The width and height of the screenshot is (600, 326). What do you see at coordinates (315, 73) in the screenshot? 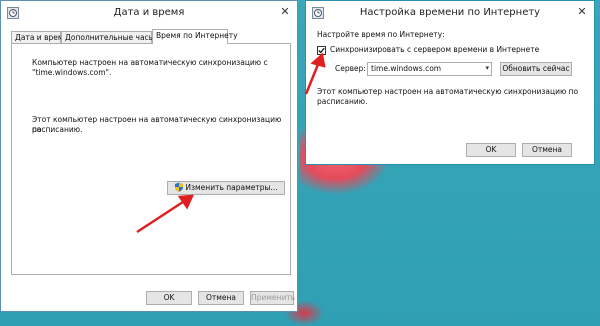
I see `arrow-to-sync-checkbox` at bounding box center [315, 73].